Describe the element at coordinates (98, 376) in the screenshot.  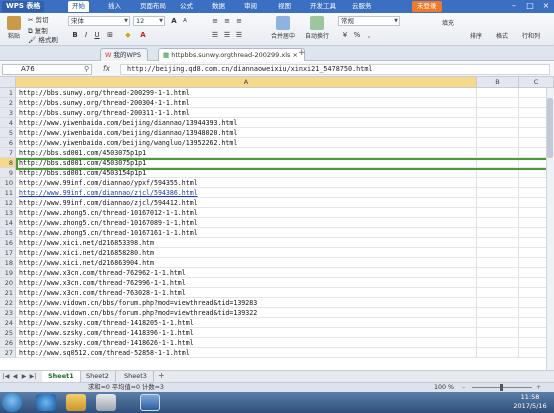
I see `sheet-tab-2: Sheet2` at that location.